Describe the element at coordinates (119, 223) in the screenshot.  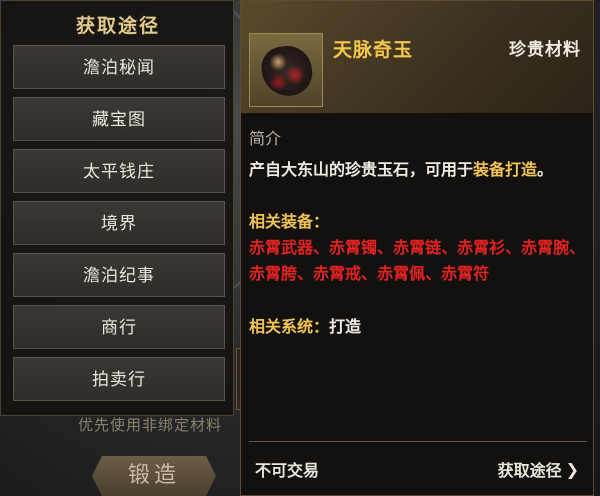
I see `source-button-realm: 境界` at that location.